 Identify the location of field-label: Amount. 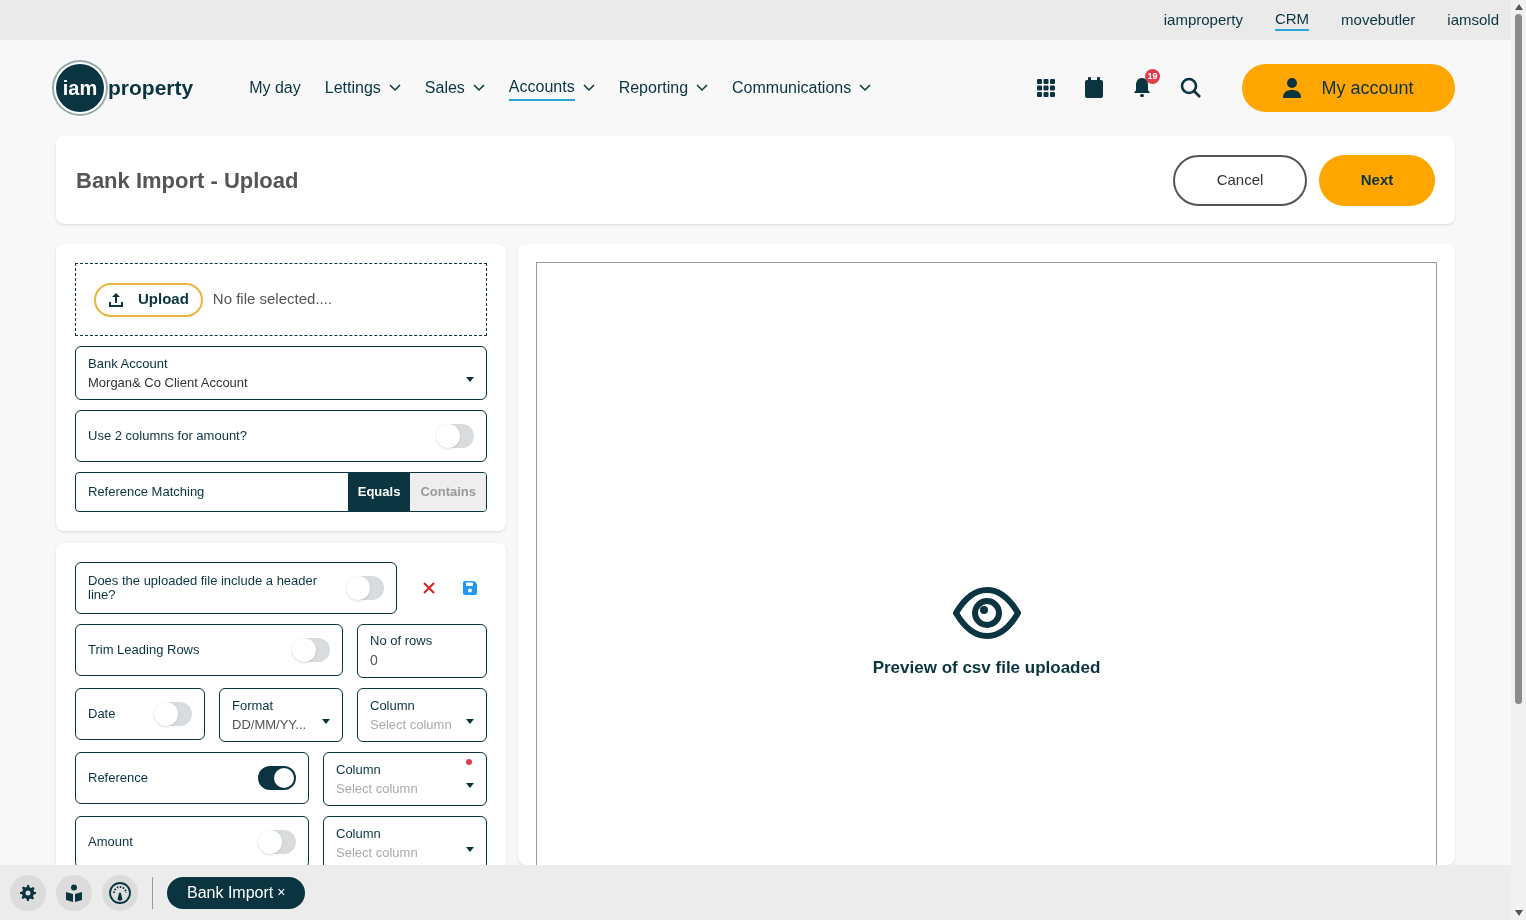
(110, 842).